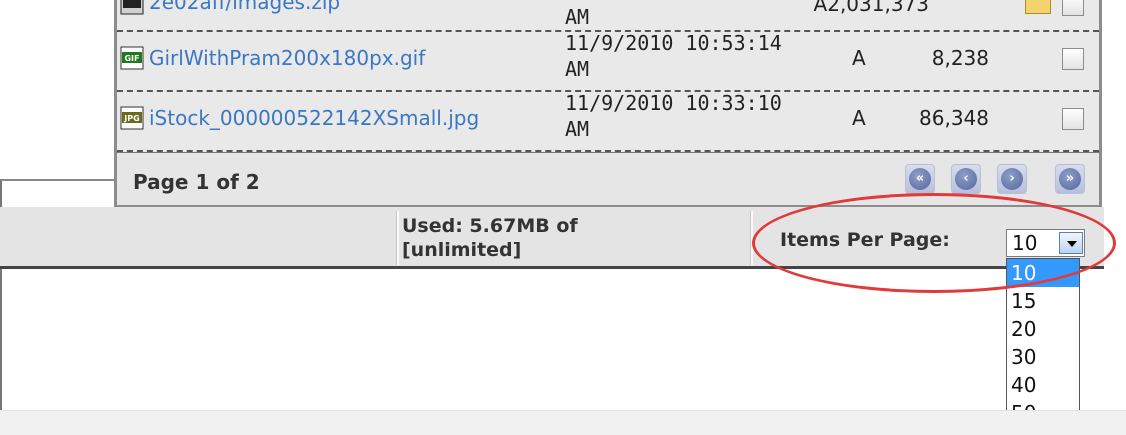 The image size is (1126, 435). I want to click on chevron-right-icon: ›, so click(1012, 179).